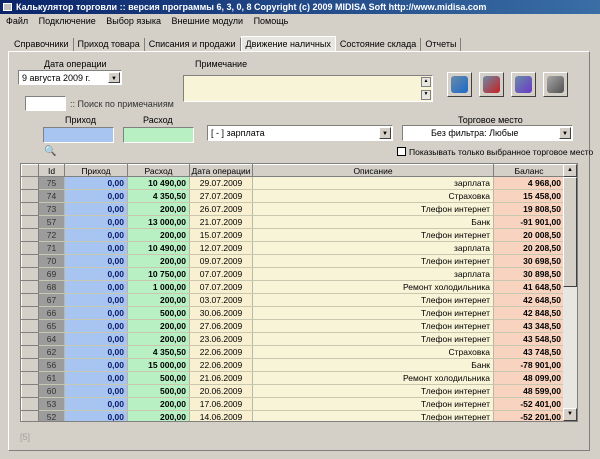 The width and height of the screenshot is (600, 459). What do you see at coordinates (51, 326) in the screenshot?
I see `cell-id: 65` at bounding box center [51, 326].